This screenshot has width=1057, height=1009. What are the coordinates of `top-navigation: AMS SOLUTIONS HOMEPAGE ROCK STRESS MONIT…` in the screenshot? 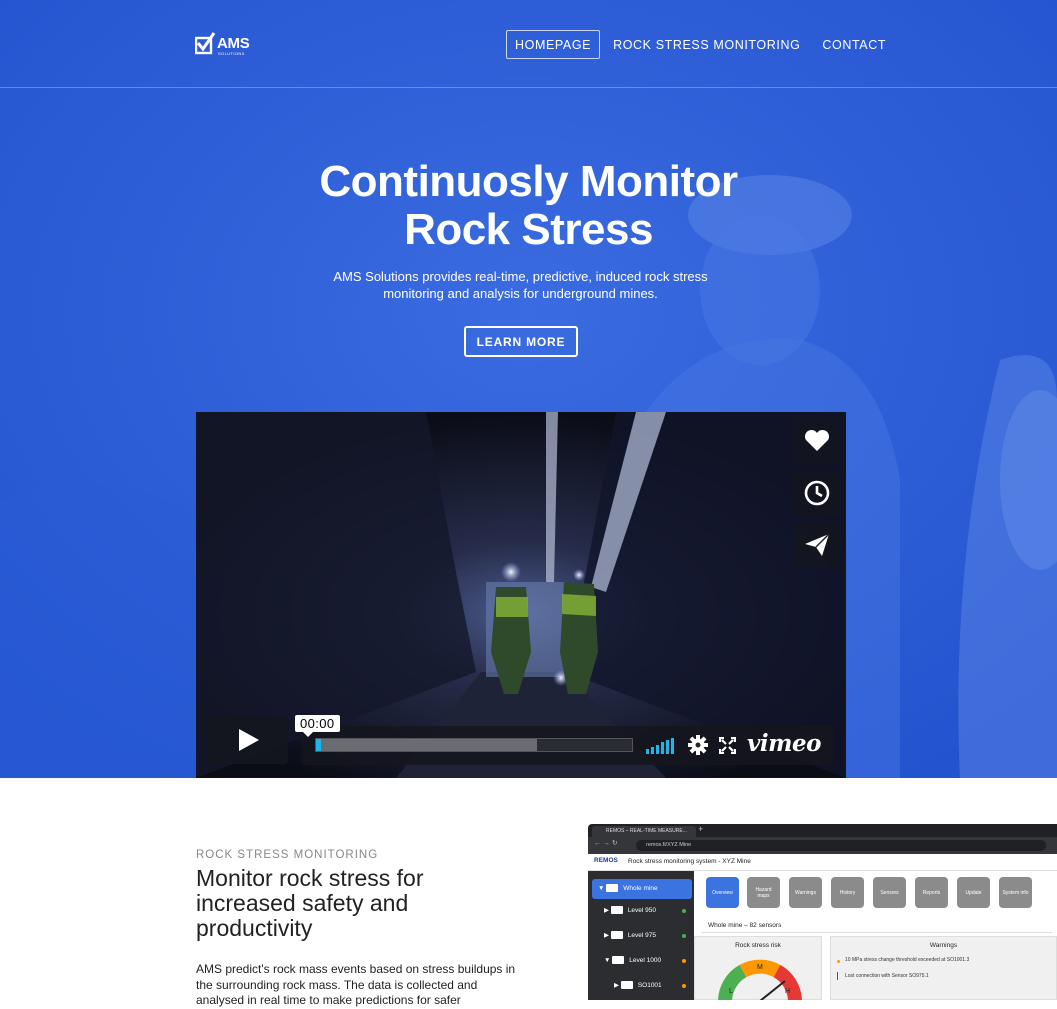 It's located at (528, 44).